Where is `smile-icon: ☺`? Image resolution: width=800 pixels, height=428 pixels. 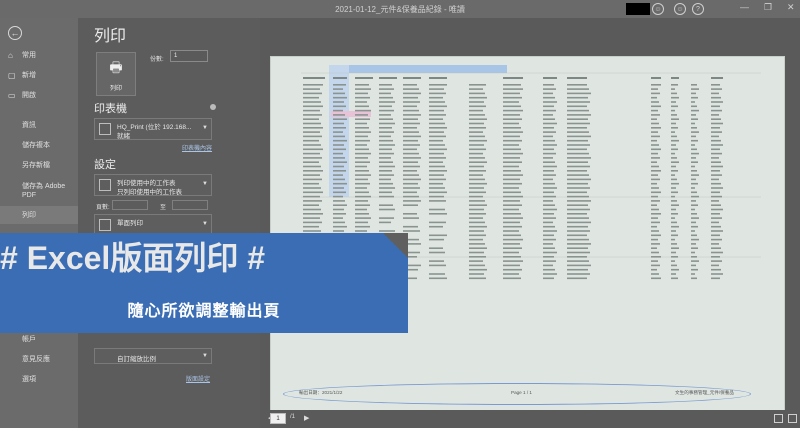
smile-icon: ☺ is located at coordinates (680, 9).